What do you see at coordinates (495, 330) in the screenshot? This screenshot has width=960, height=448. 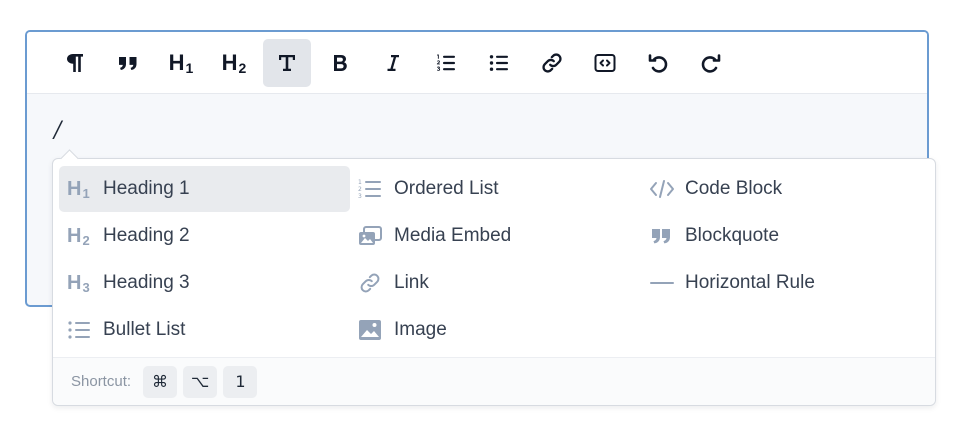 I see `command-image: Image` at bounding box center [495, 330].